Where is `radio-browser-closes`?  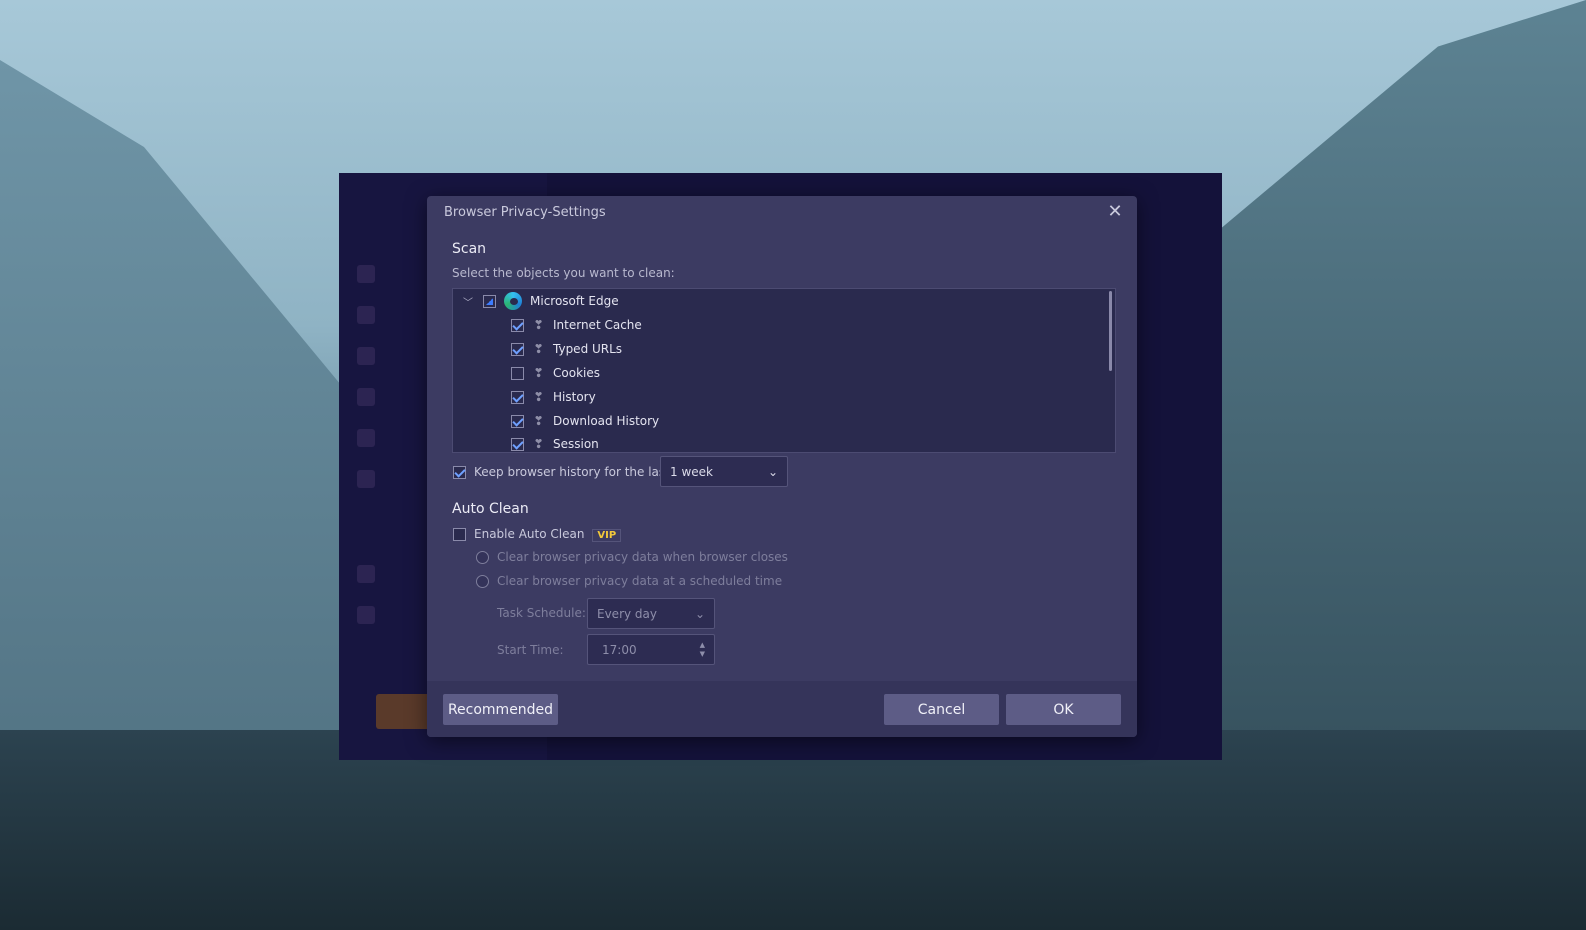
radio-browser-closes is located at coordinates (482, 557).